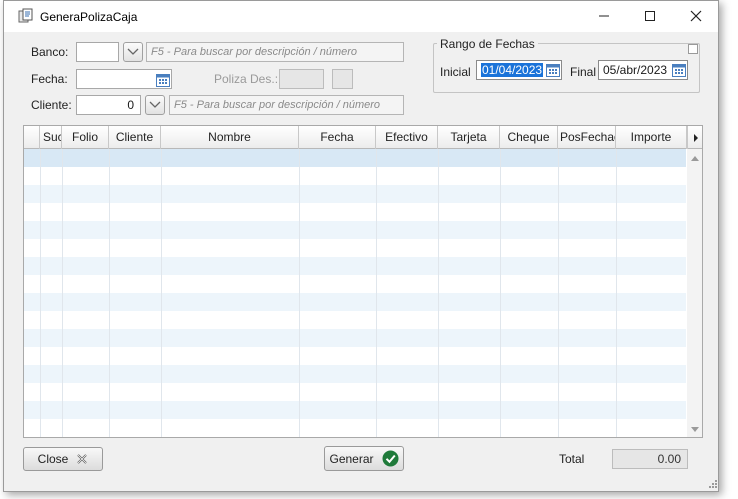 The image size is (738, 499). I want to click on poliza-des-input, so click(301, 79).